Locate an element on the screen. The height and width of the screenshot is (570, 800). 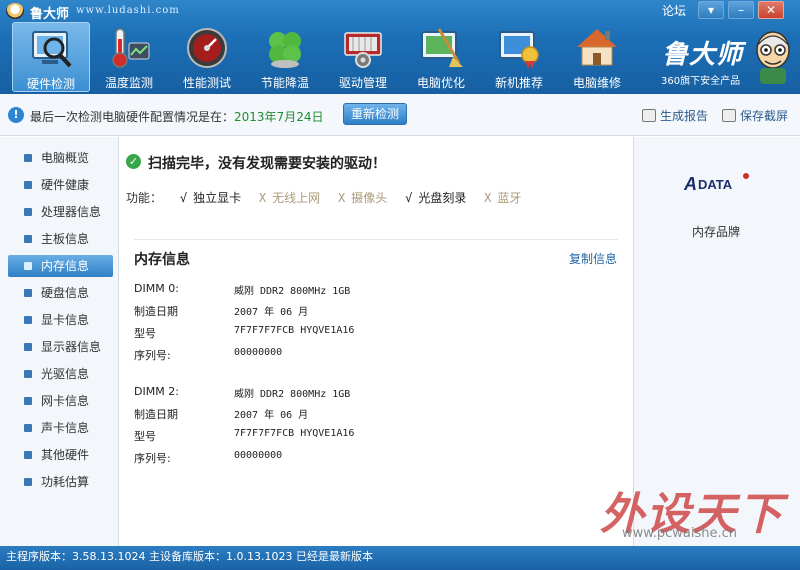
info-icon: ! is located at coordinates (16, 115).